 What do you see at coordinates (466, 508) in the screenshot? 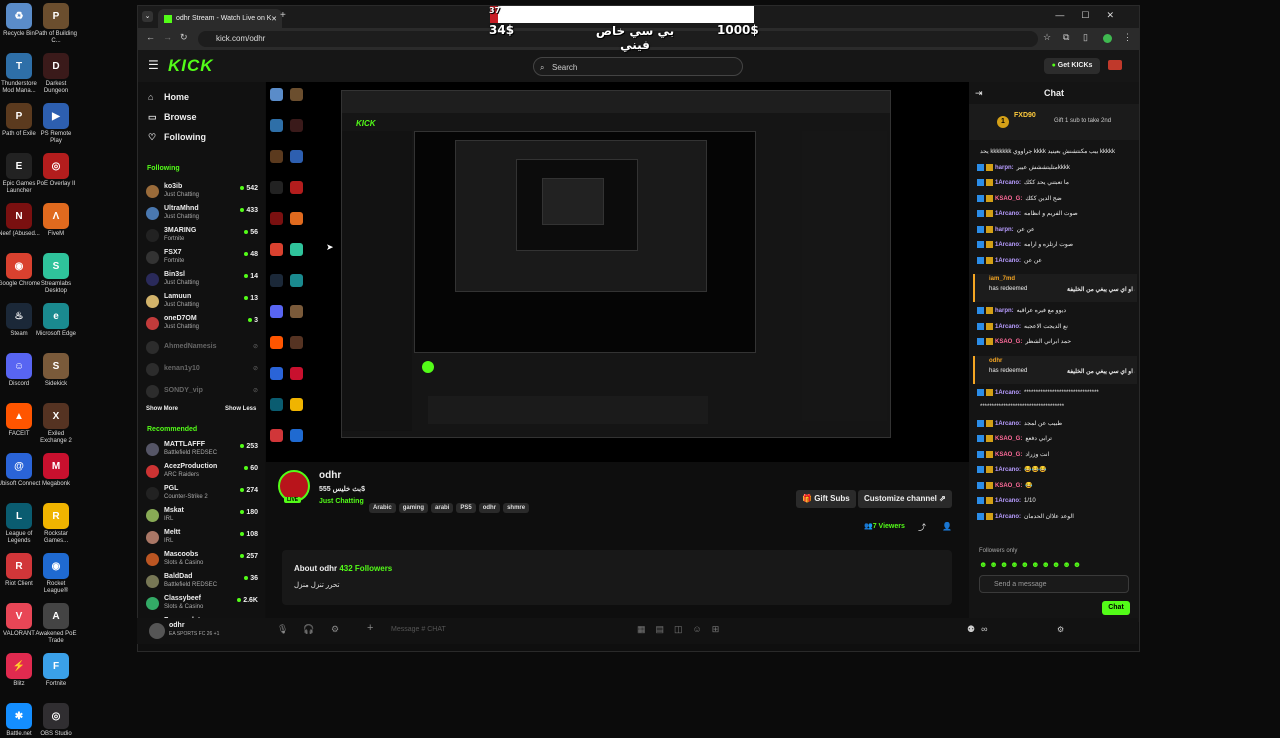
I see `stream-tag: PS5` at bounding box center [466, 508].